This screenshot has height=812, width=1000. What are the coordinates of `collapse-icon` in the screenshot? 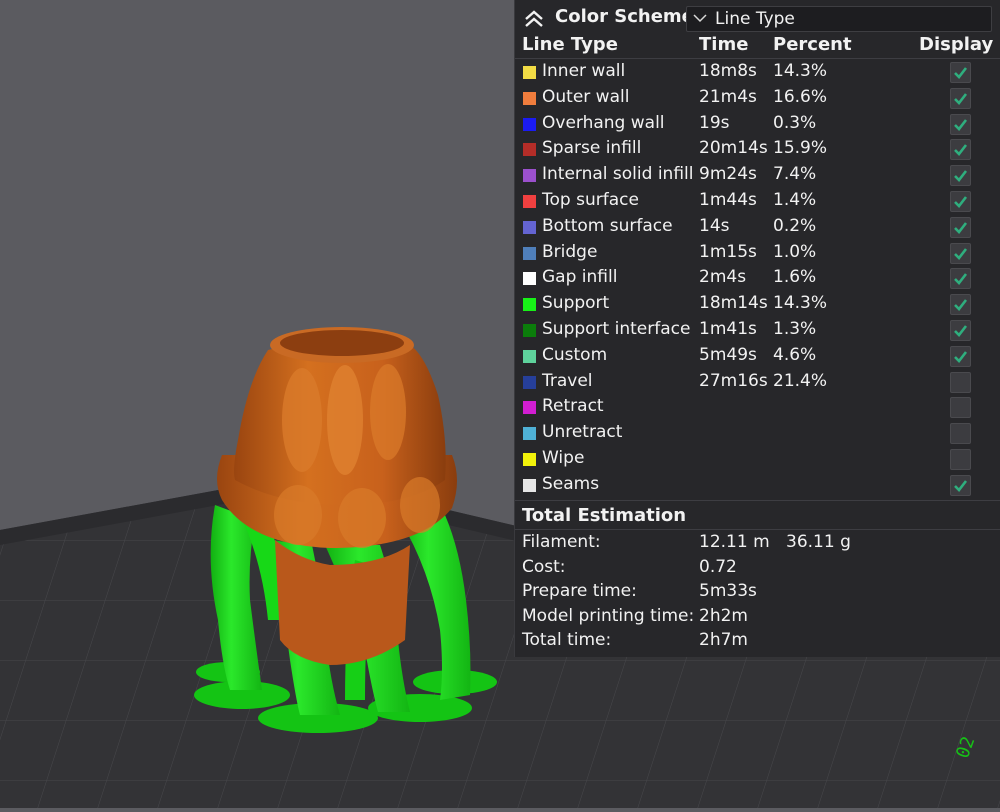 It's located at (534, 19).